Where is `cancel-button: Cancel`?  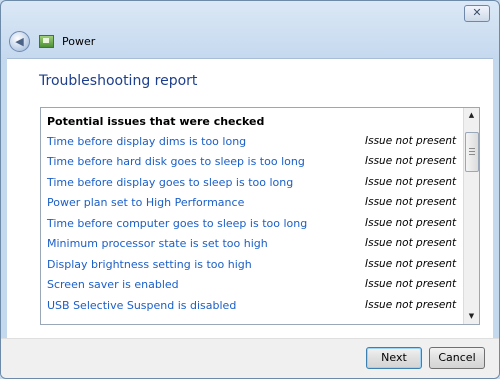
cancel-button: Cancel is located at coordinates (457, 358).